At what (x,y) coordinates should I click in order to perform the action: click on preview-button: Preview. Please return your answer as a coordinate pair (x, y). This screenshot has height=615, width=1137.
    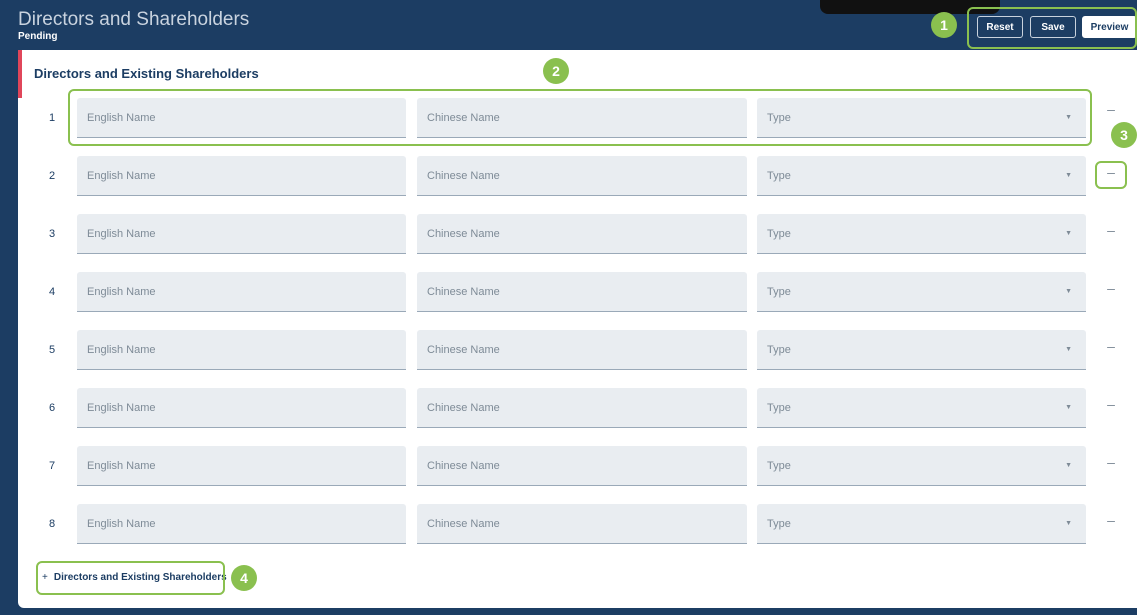
    Looking at the image, I should click on (1109, 27).